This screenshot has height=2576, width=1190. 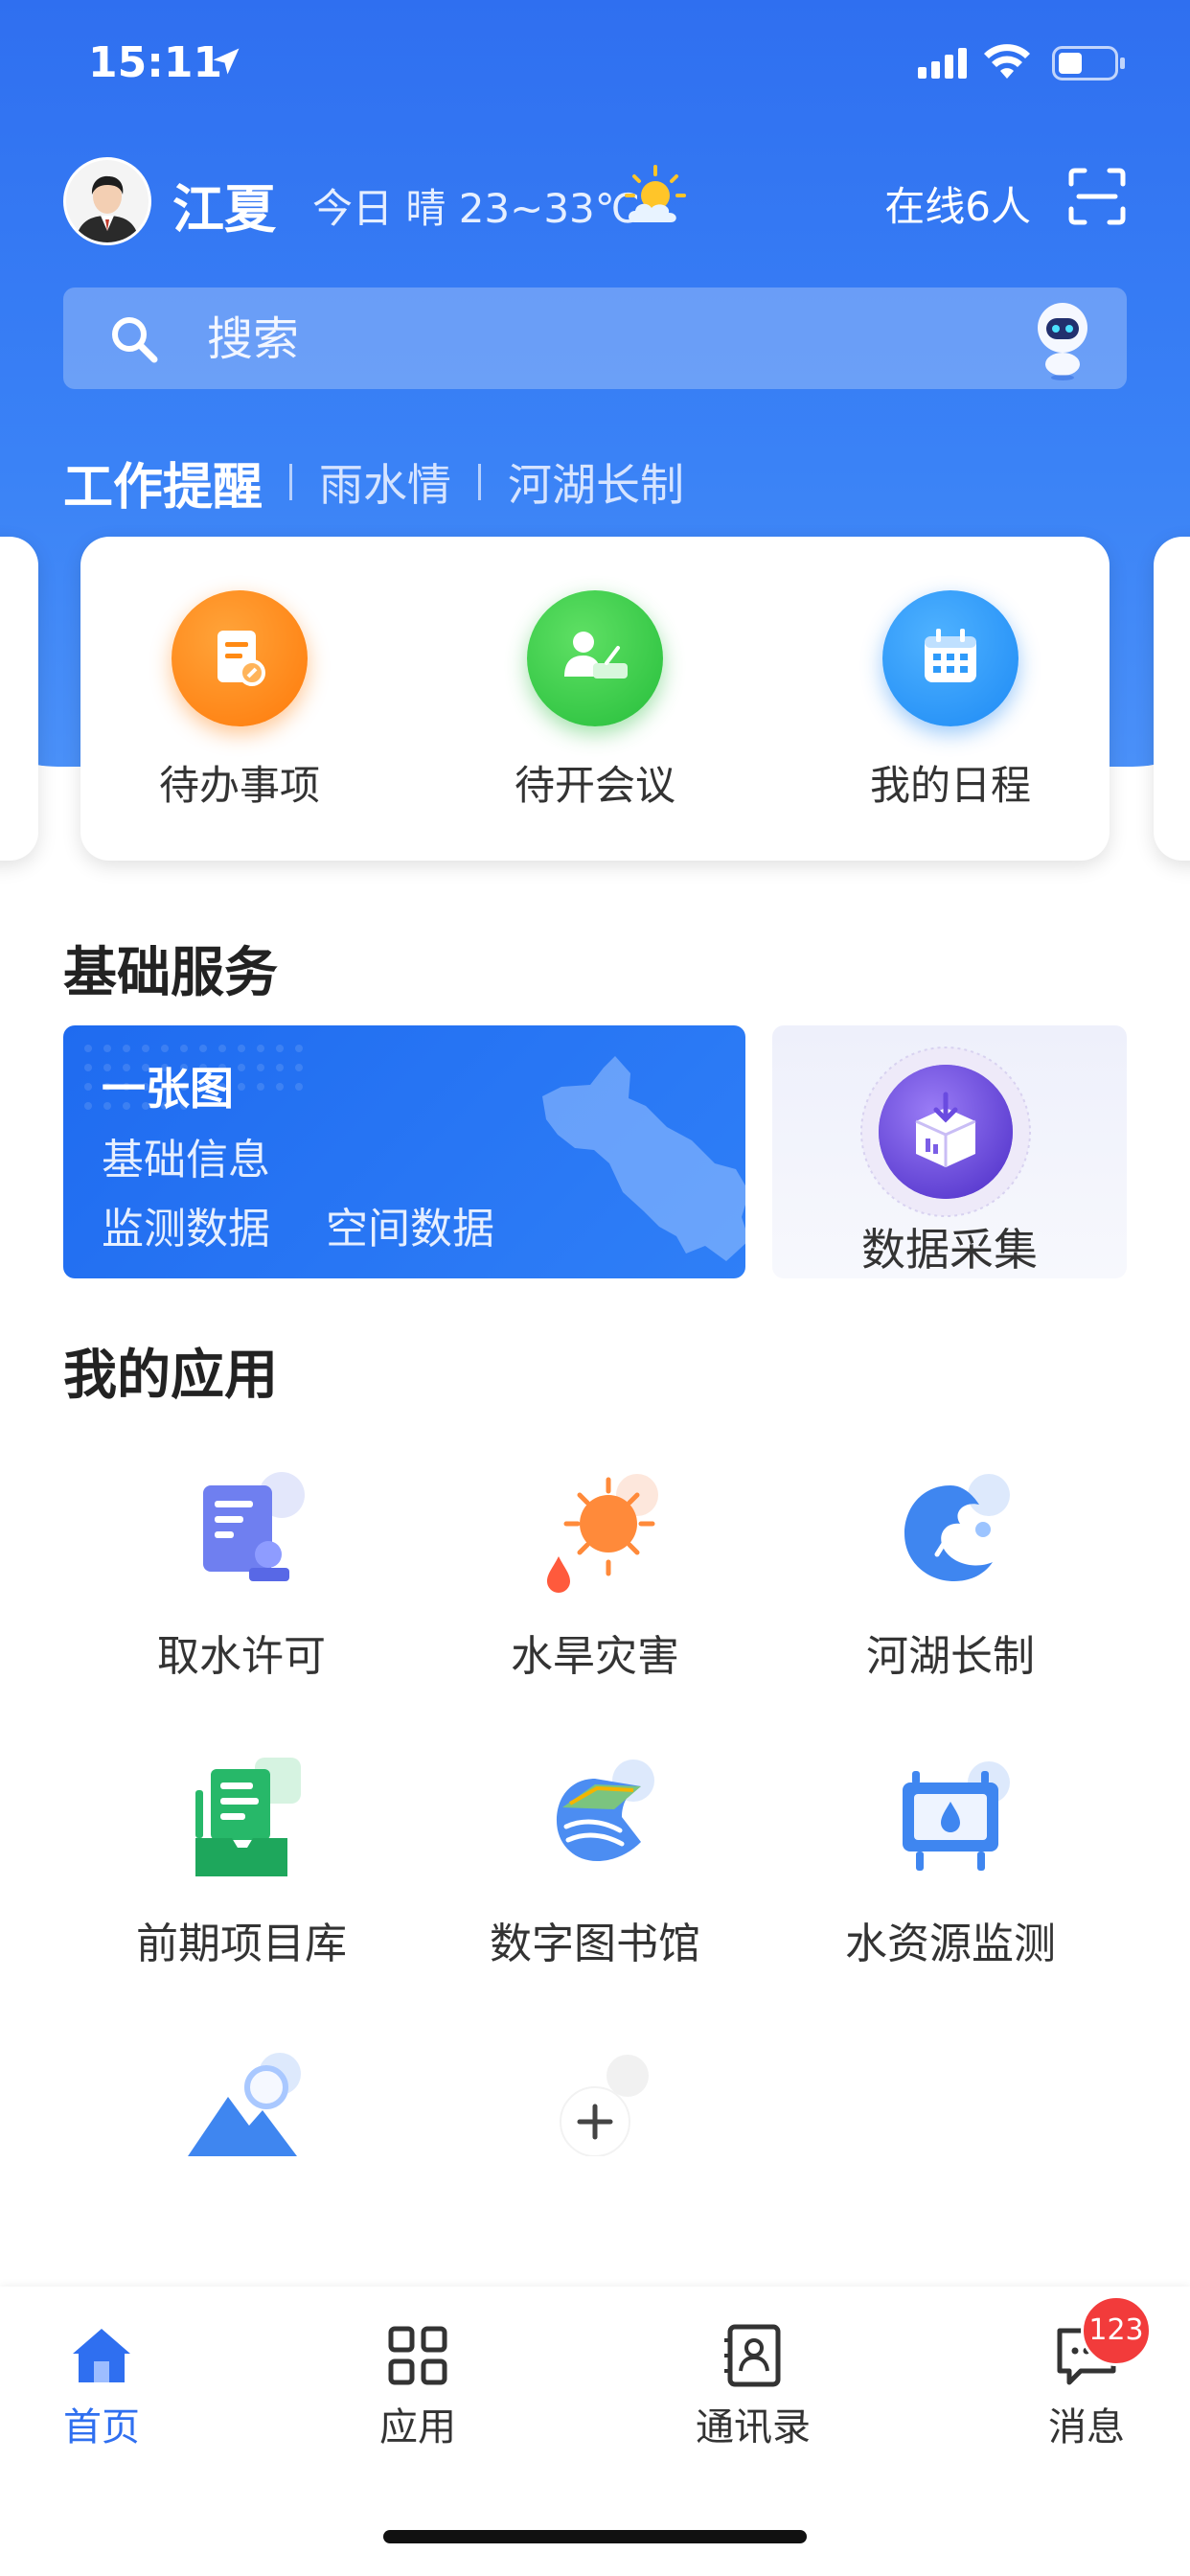 I want to click on meeting-item: 待开会议, so click(x=595, y=701).